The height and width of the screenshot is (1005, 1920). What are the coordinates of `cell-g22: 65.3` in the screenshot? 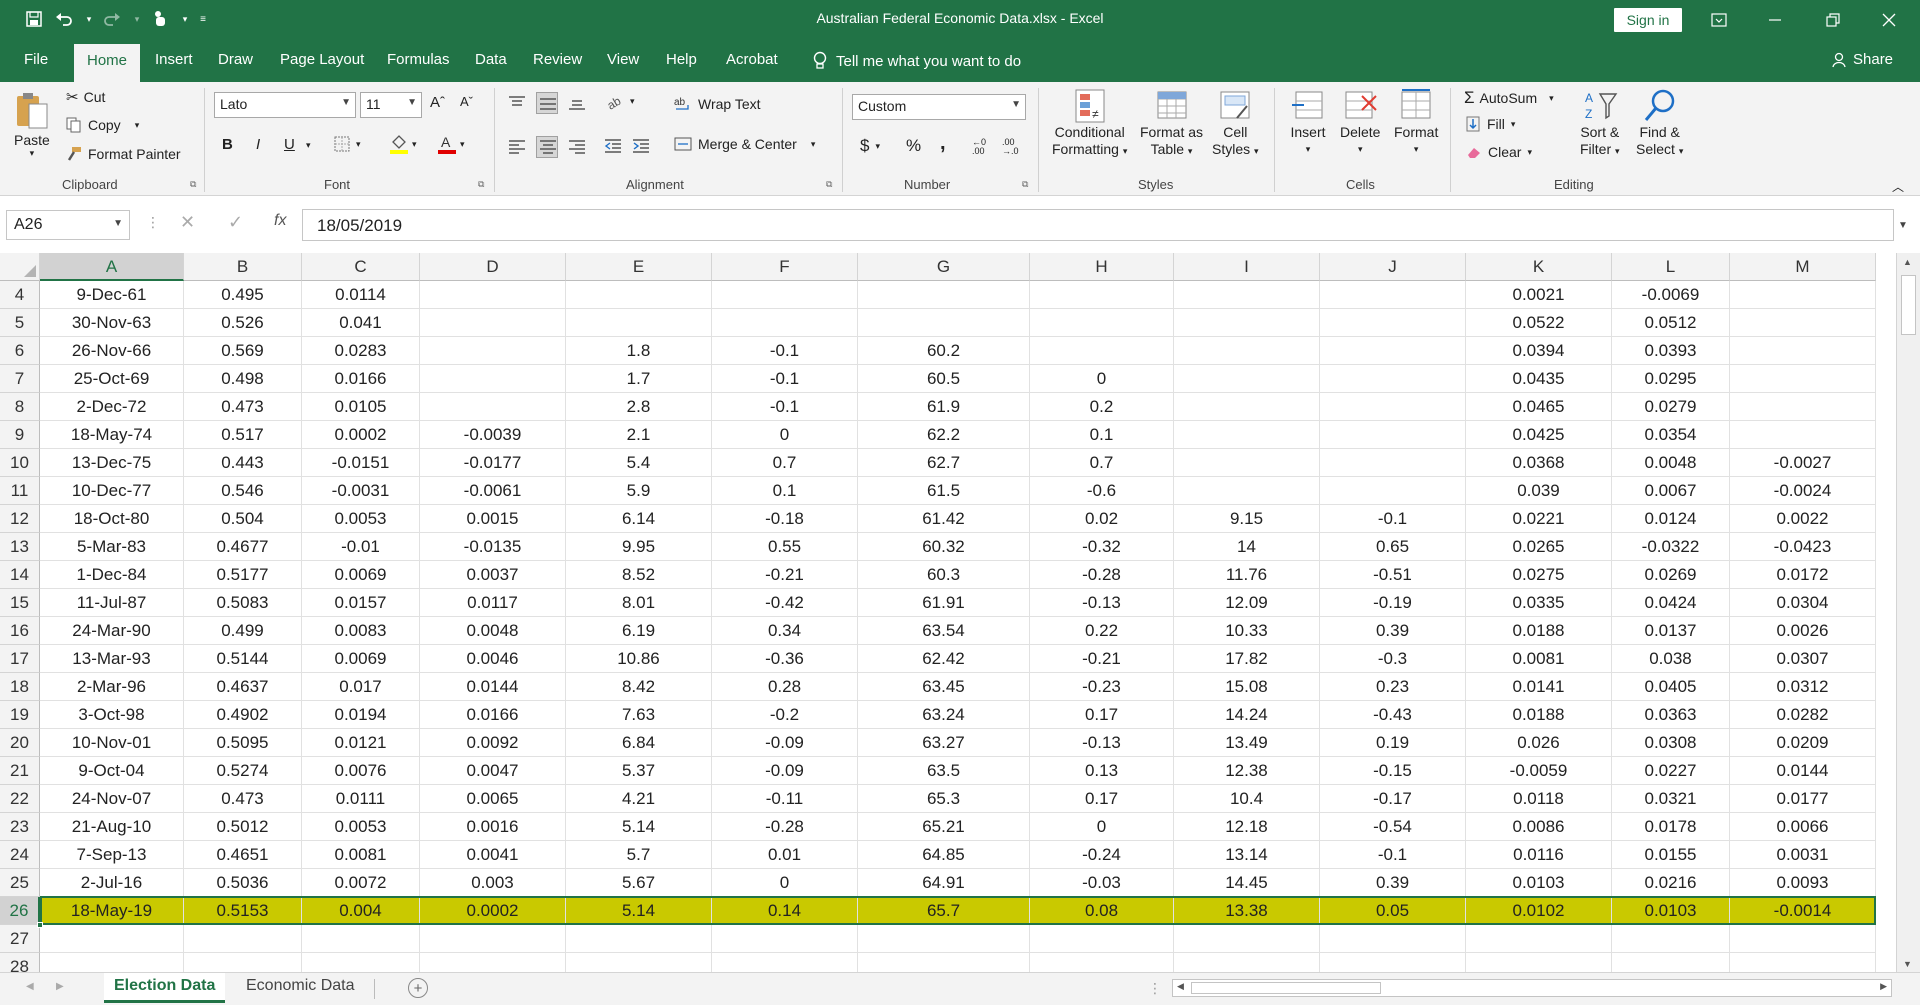 It's located at (944, 799).